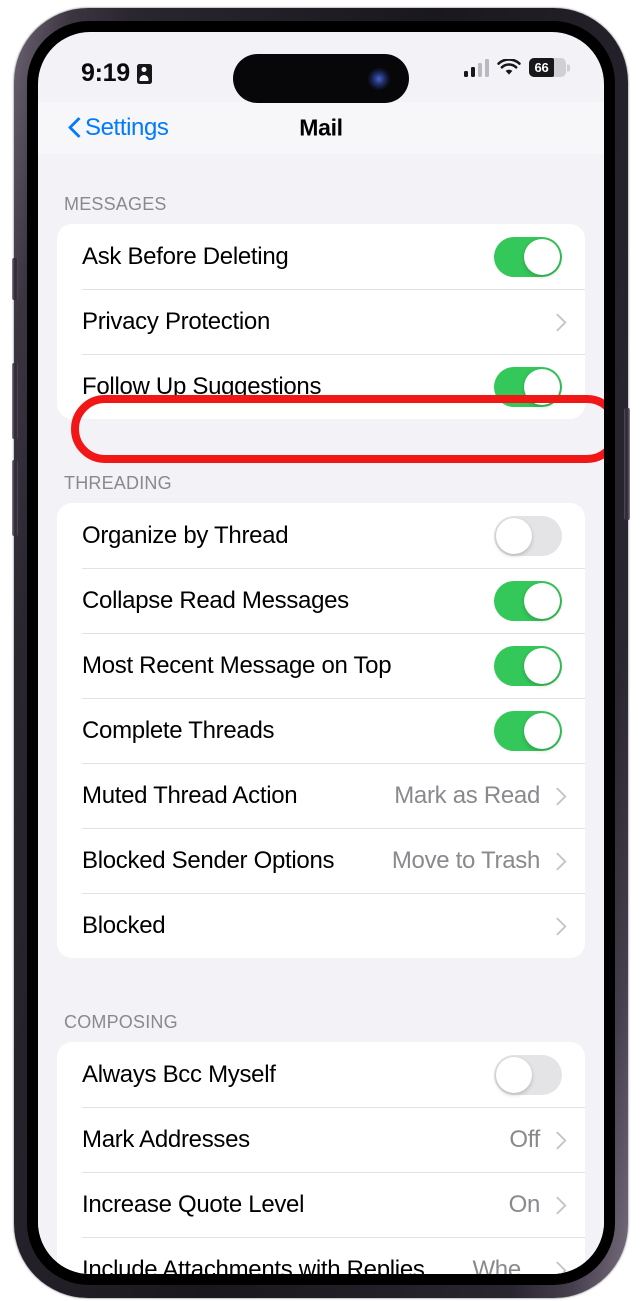  What do you see at coordinates (321, 78) in the screenshot?
I see `dynamic-island` at bounding box center [321, 78].